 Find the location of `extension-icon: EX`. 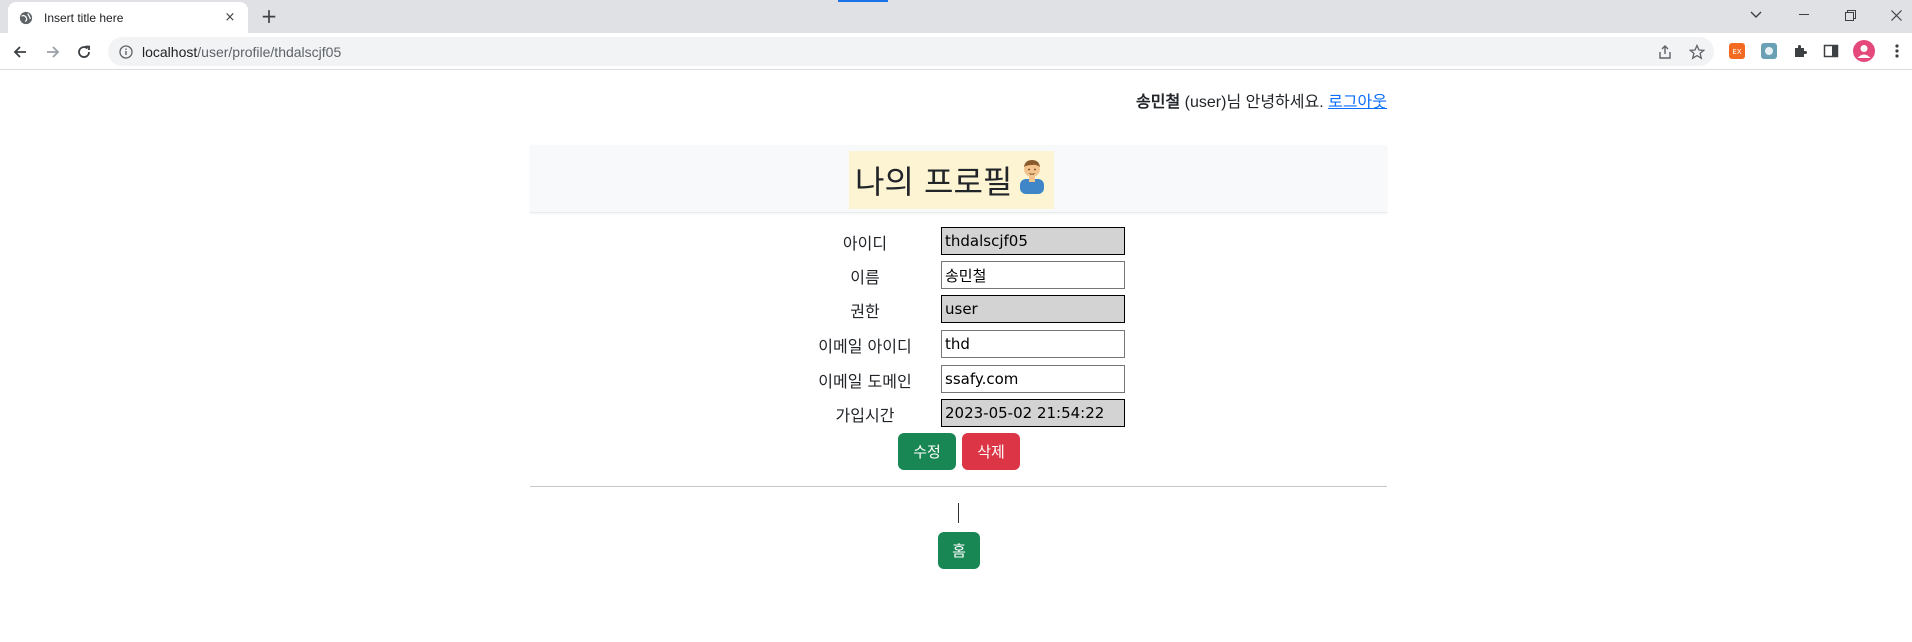

extension-icon: EX is located at coordinates (1737, 51).